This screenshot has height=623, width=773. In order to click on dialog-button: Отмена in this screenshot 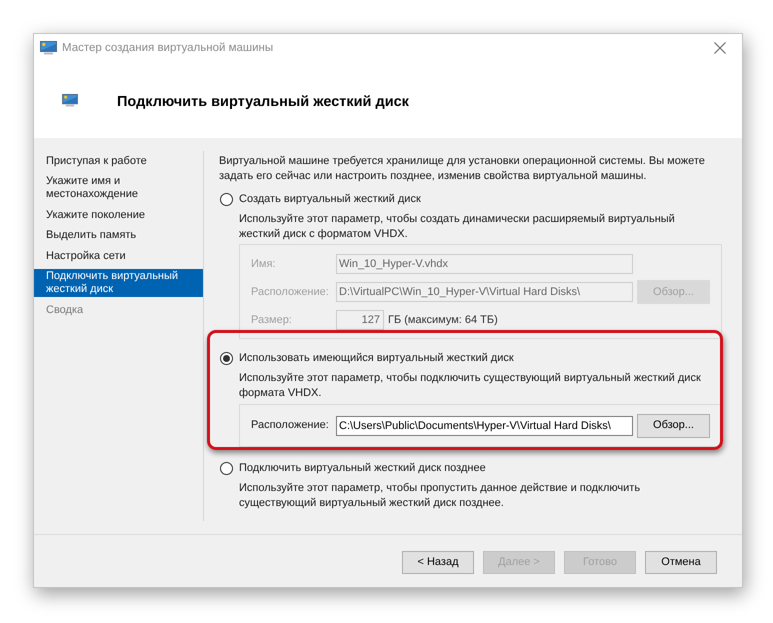, I will do `click(681, 562)`.